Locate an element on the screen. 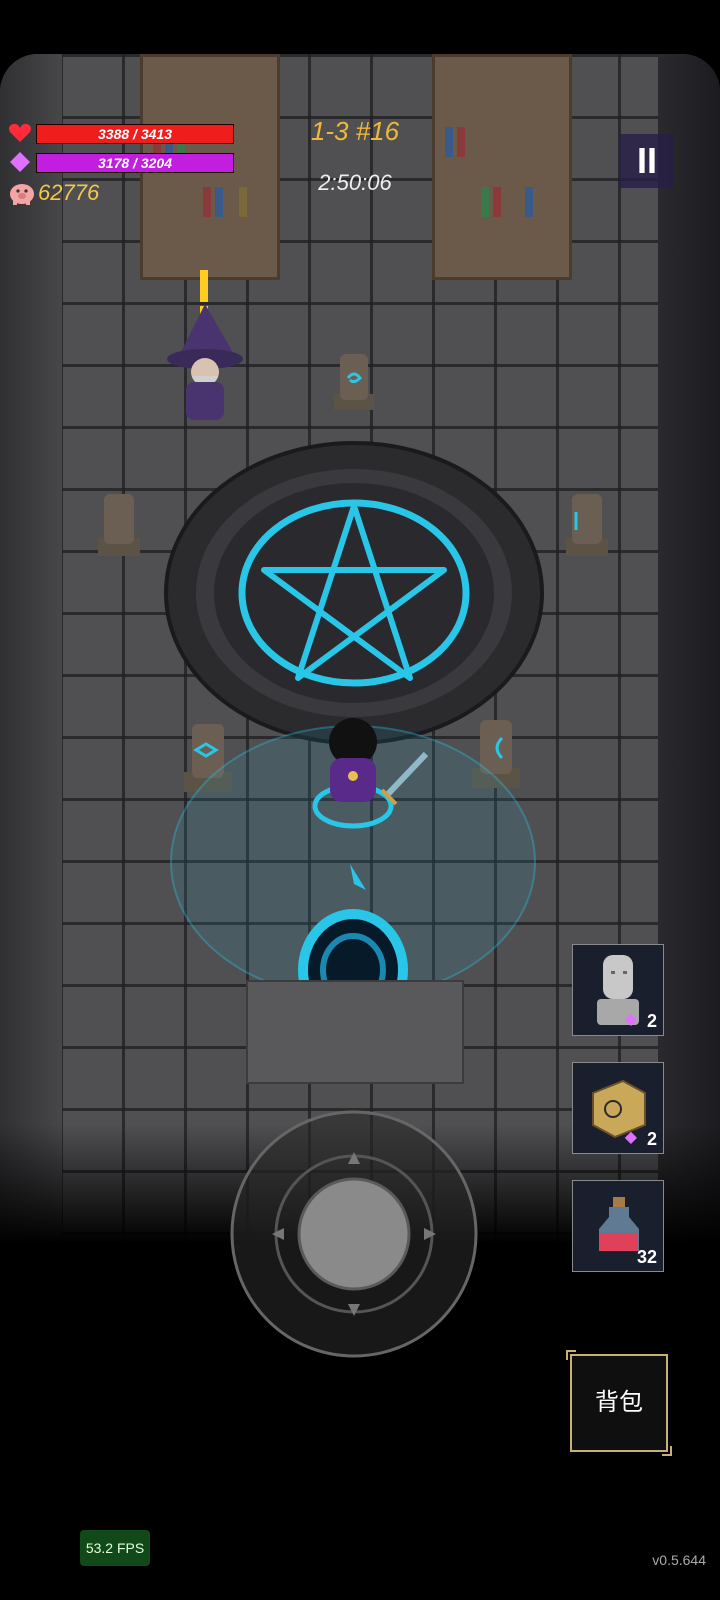 The image size is (720, 1600). game-timer: 2:50:06 is located at coordinates (355, 182).